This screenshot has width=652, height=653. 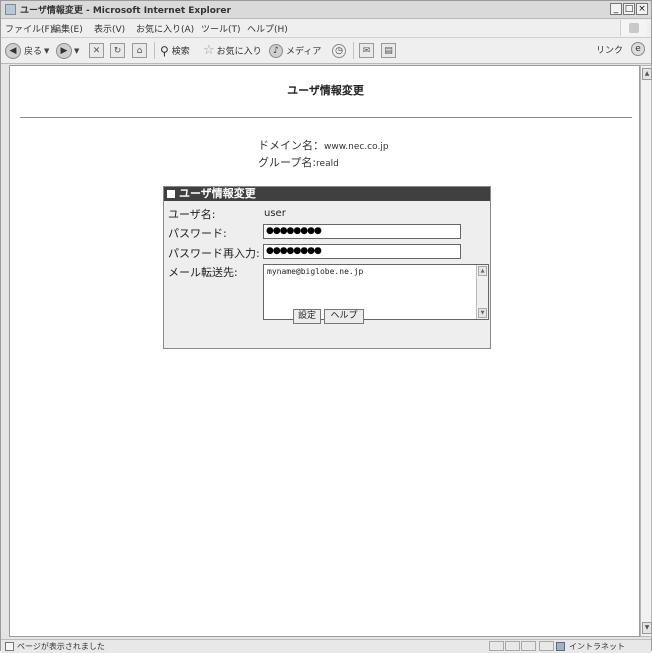 I want to click on username-value: user, so click(x=275, y=213).